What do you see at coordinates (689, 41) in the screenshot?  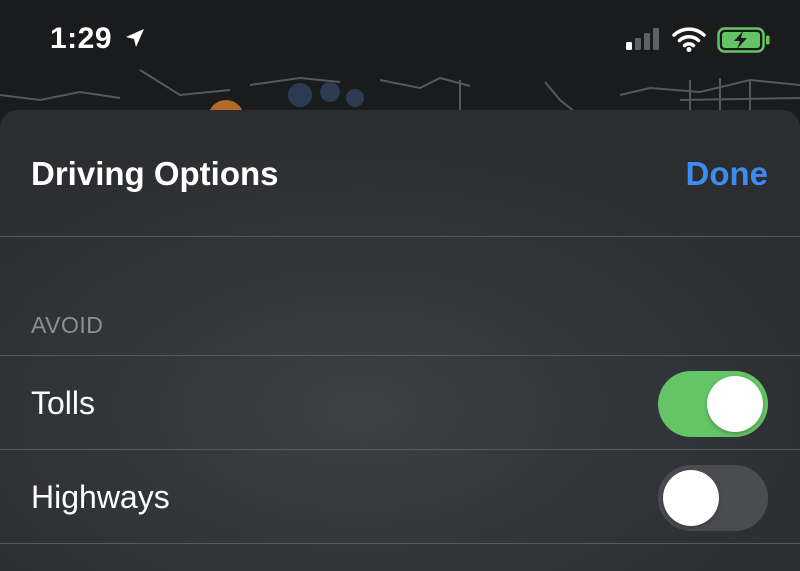 I see `wifi-icon` at bounding box center [689, 41].